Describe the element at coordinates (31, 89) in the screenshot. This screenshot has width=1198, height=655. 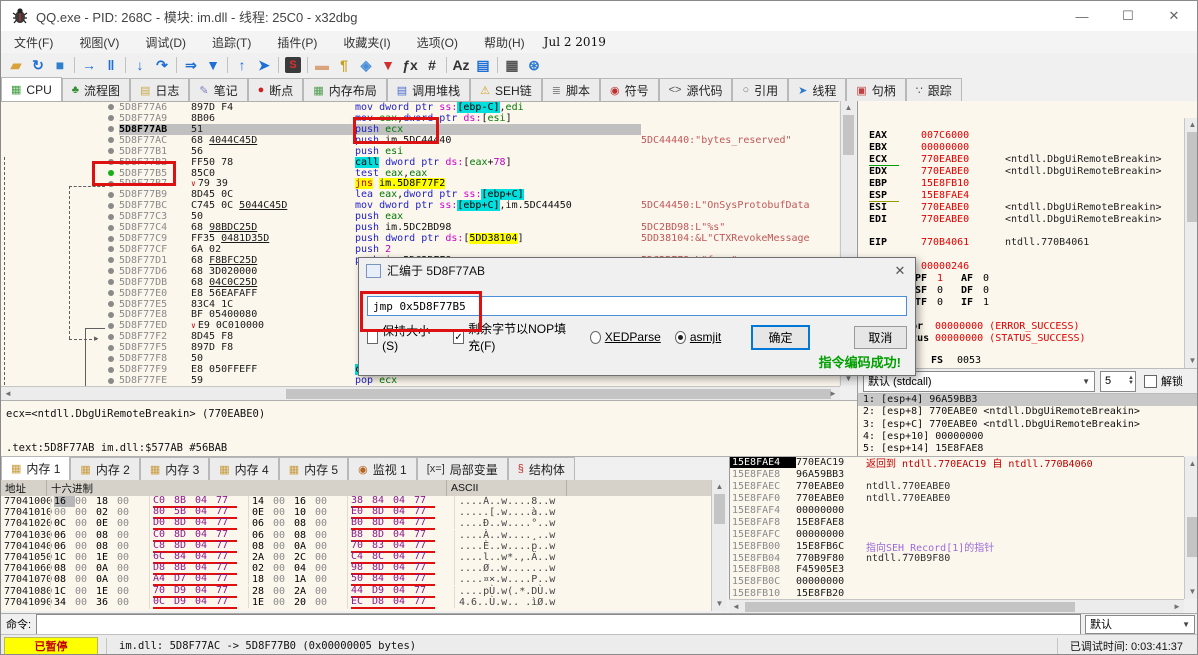
I see `tab-CPU: ▦ CPU` at that location.